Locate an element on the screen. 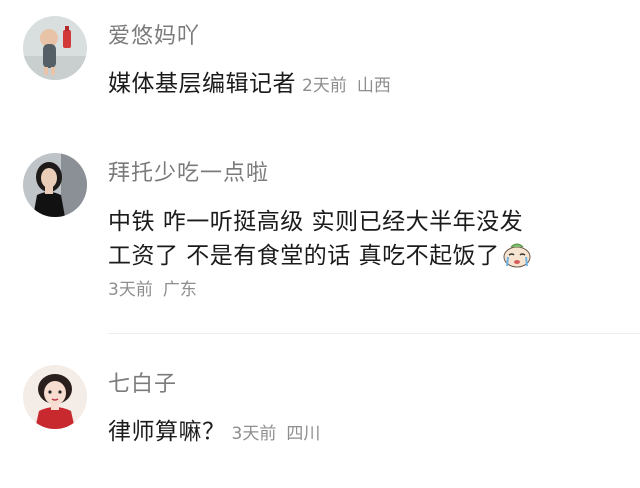 Image resolution: width=640 pixels, height=488 pixels. comment-time: 2天前 is located at coordinates (324, 86).